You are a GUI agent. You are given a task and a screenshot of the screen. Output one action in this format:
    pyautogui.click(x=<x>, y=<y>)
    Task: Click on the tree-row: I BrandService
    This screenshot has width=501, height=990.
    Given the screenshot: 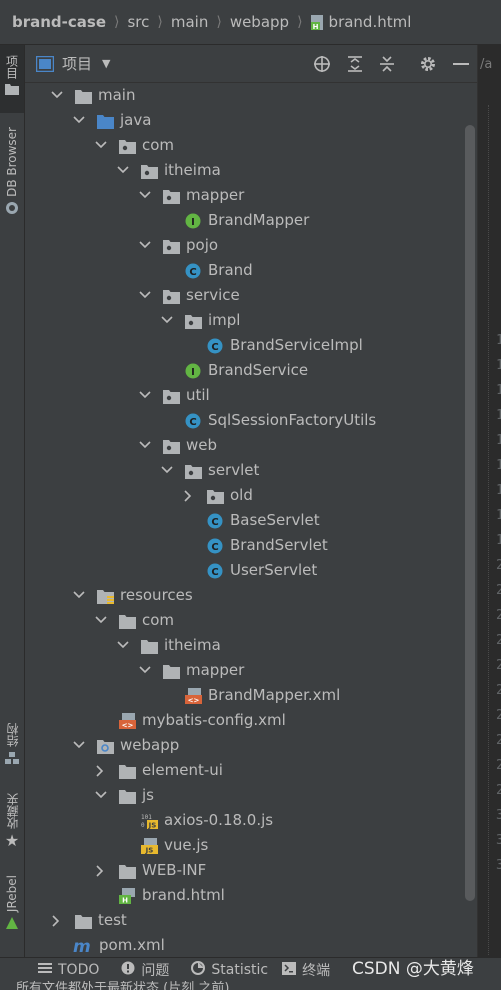 What is the action you would take?
    pyautogui.click(x=245, y=370)
    